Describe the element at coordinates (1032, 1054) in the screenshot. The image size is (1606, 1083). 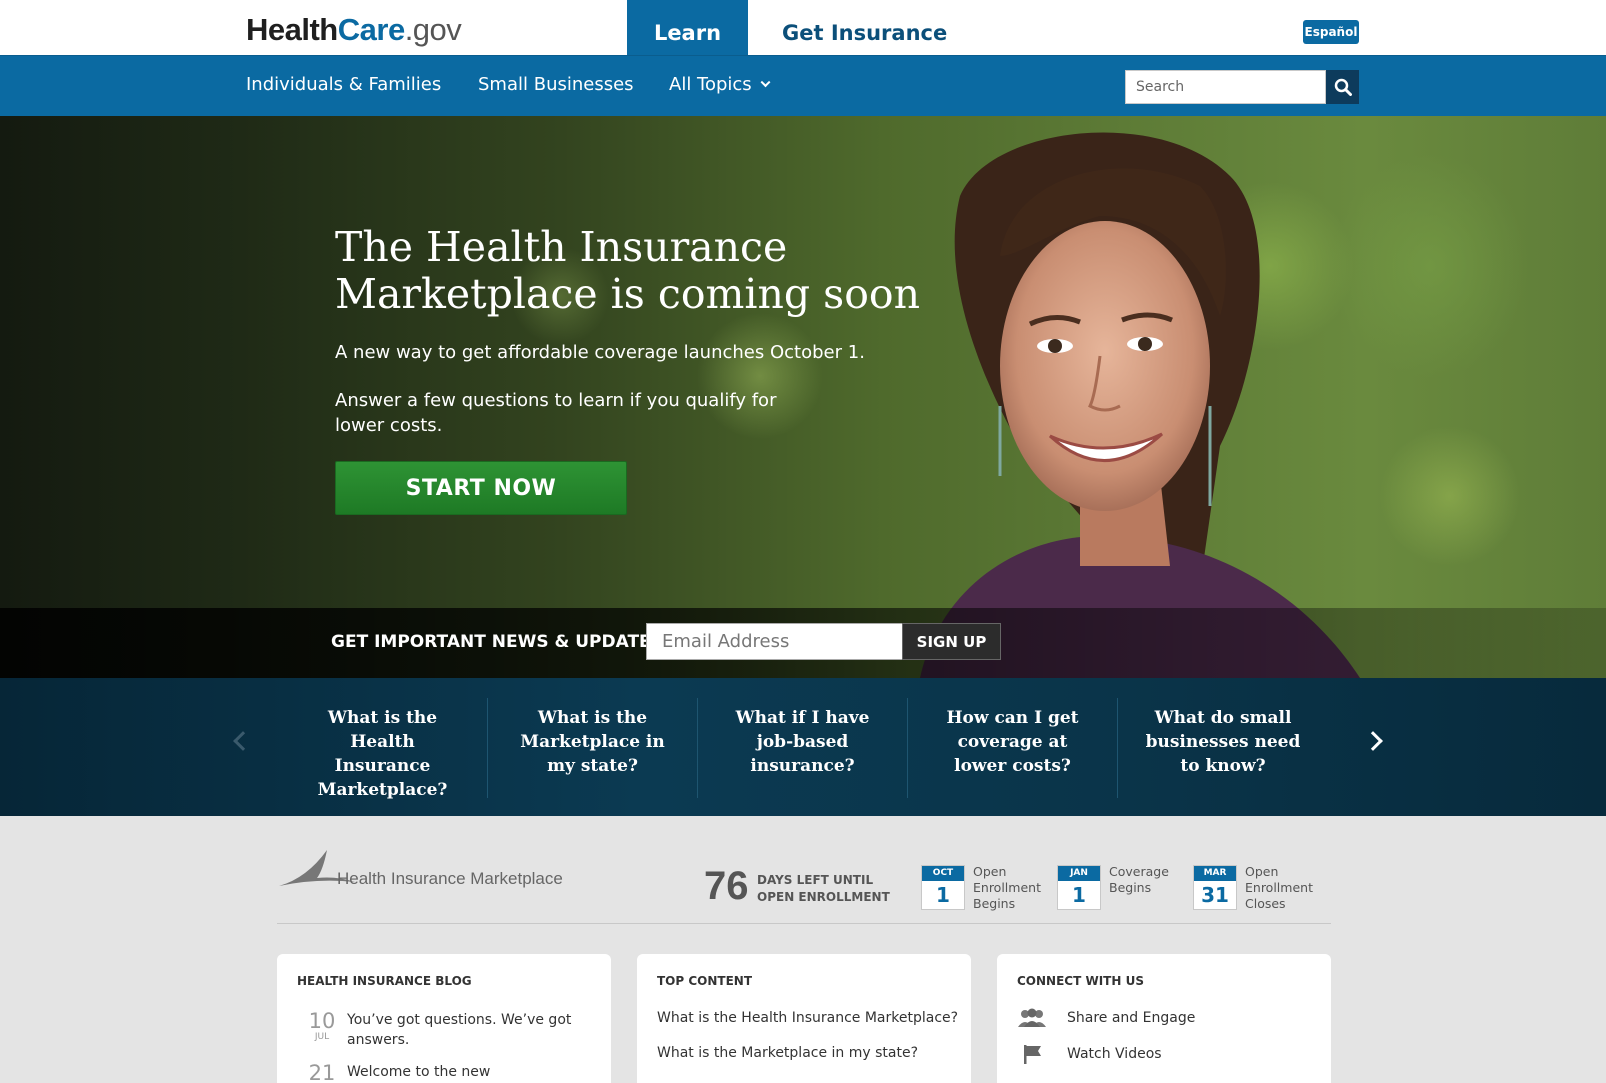
I see `flag-icon` at that location.